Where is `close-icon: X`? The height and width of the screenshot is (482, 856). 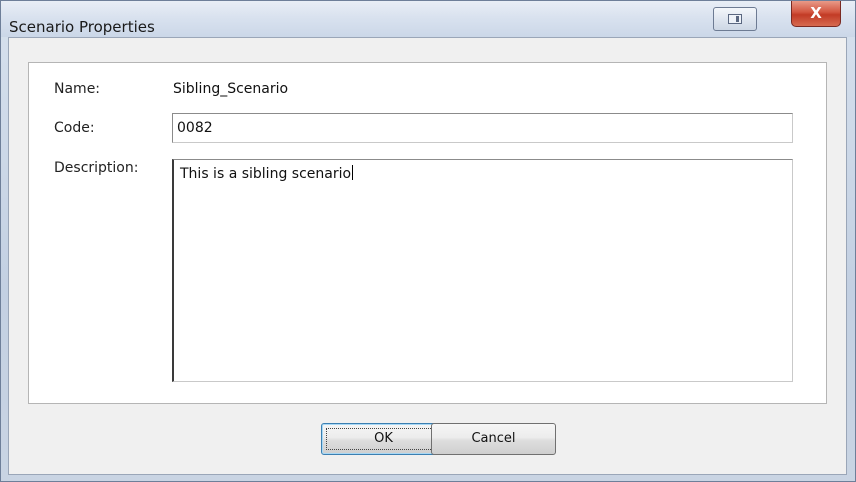 close-icon: X is located at coordinates (816, 13).